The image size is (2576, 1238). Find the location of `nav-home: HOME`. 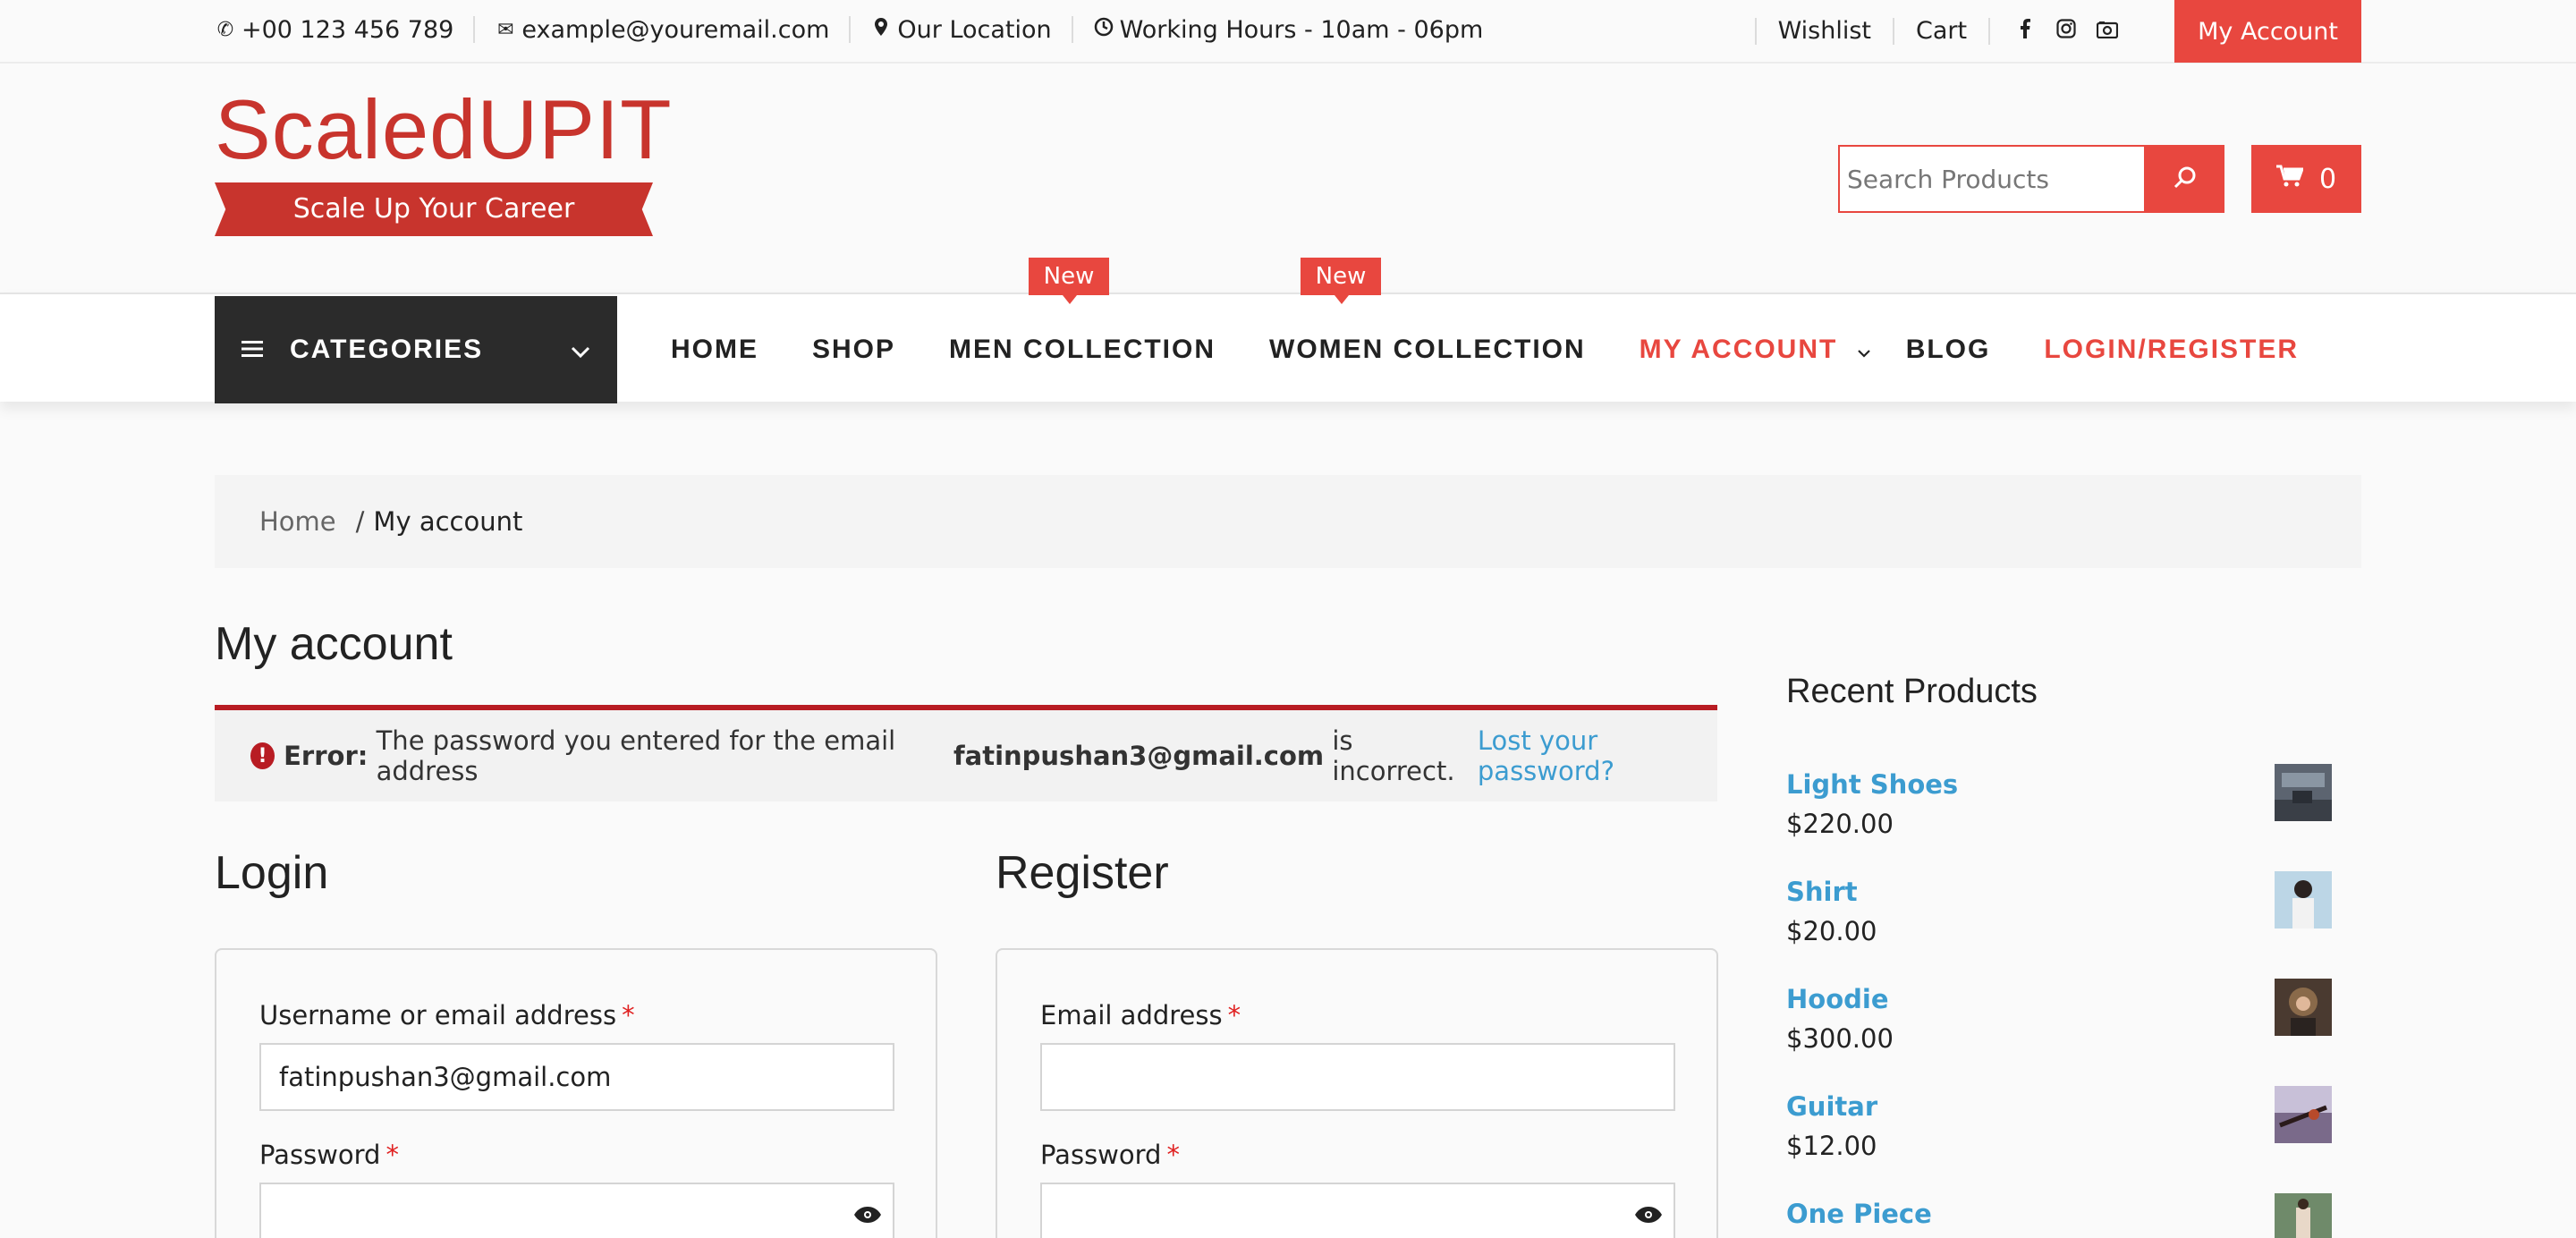

nav-home: HOME is located at coordinates (714, 350).